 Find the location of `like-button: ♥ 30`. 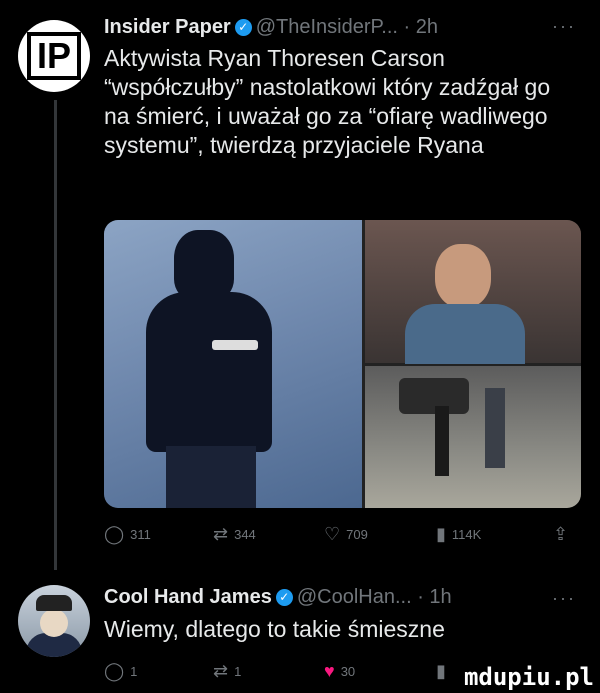

like-button: ♥ 30 is located at coordinates (339, 671).